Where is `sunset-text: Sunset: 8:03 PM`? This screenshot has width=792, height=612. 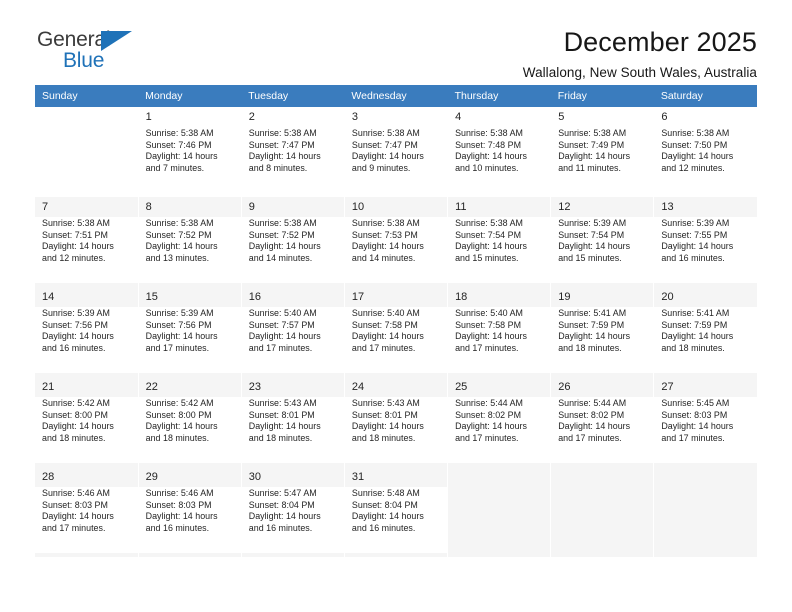
sunset-text: Sunset: 8:03 PM is located at coordinates (75, 504).